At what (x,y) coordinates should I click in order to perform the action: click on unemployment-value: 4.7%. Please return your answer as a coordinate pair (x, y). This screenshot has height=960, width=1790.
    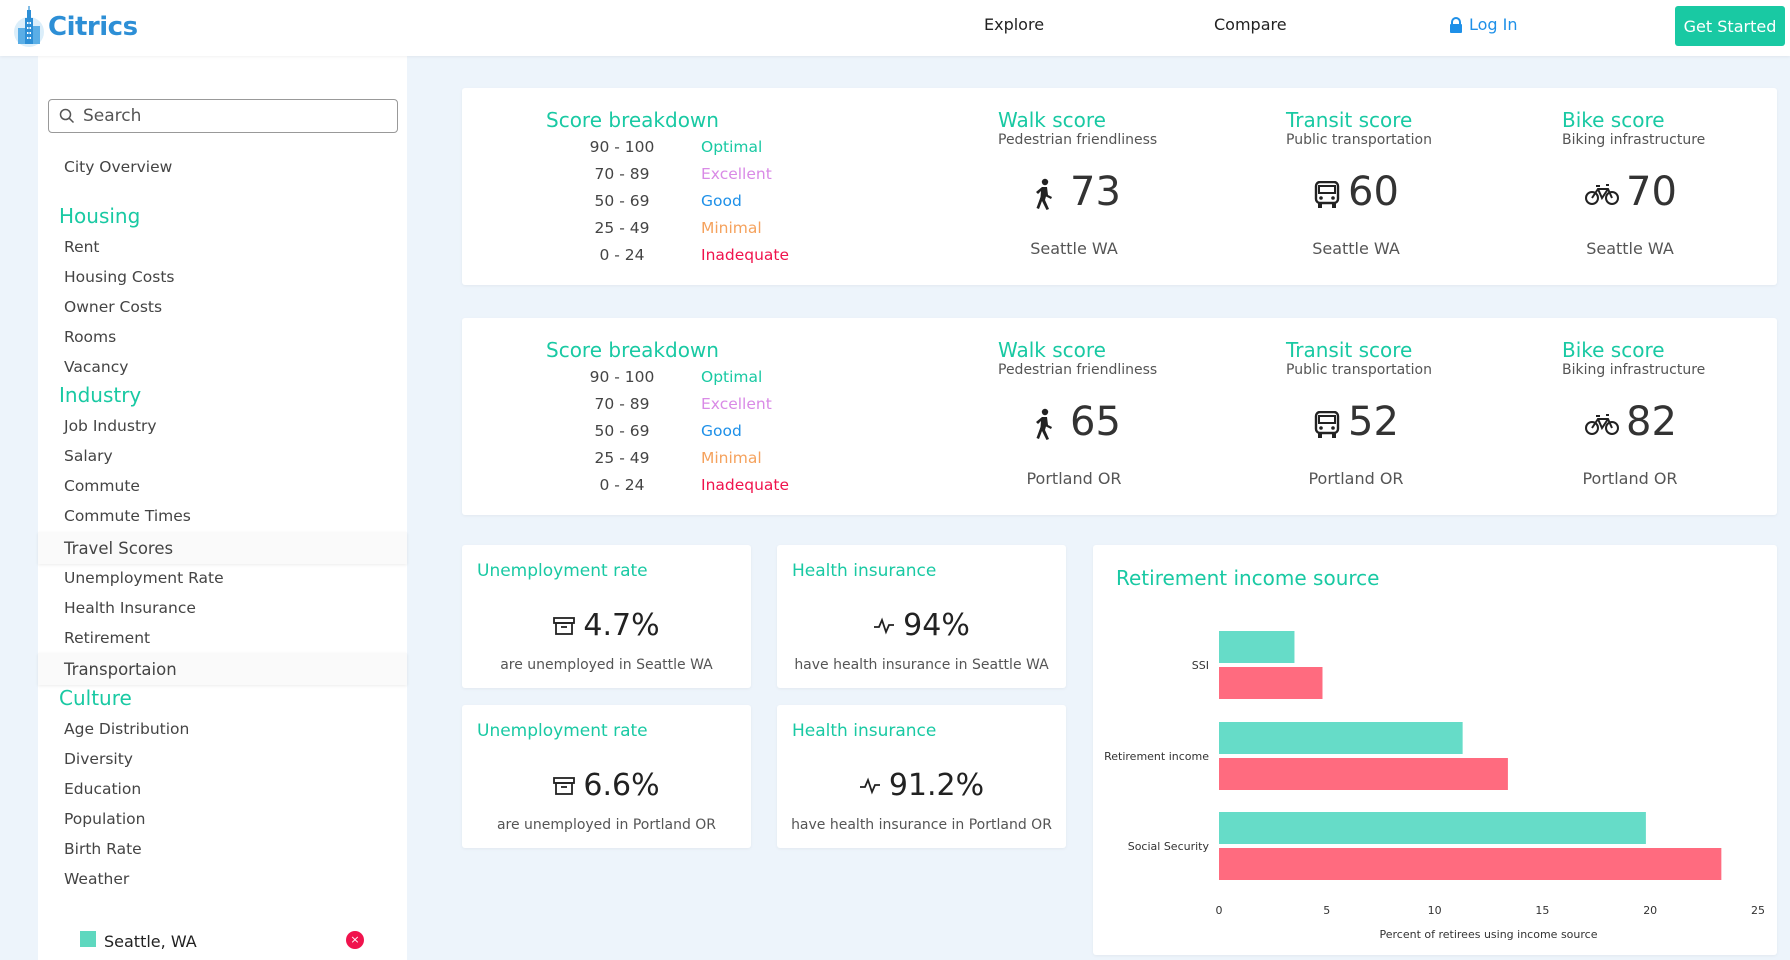
    Looking at the image, I should click on (621, 625).